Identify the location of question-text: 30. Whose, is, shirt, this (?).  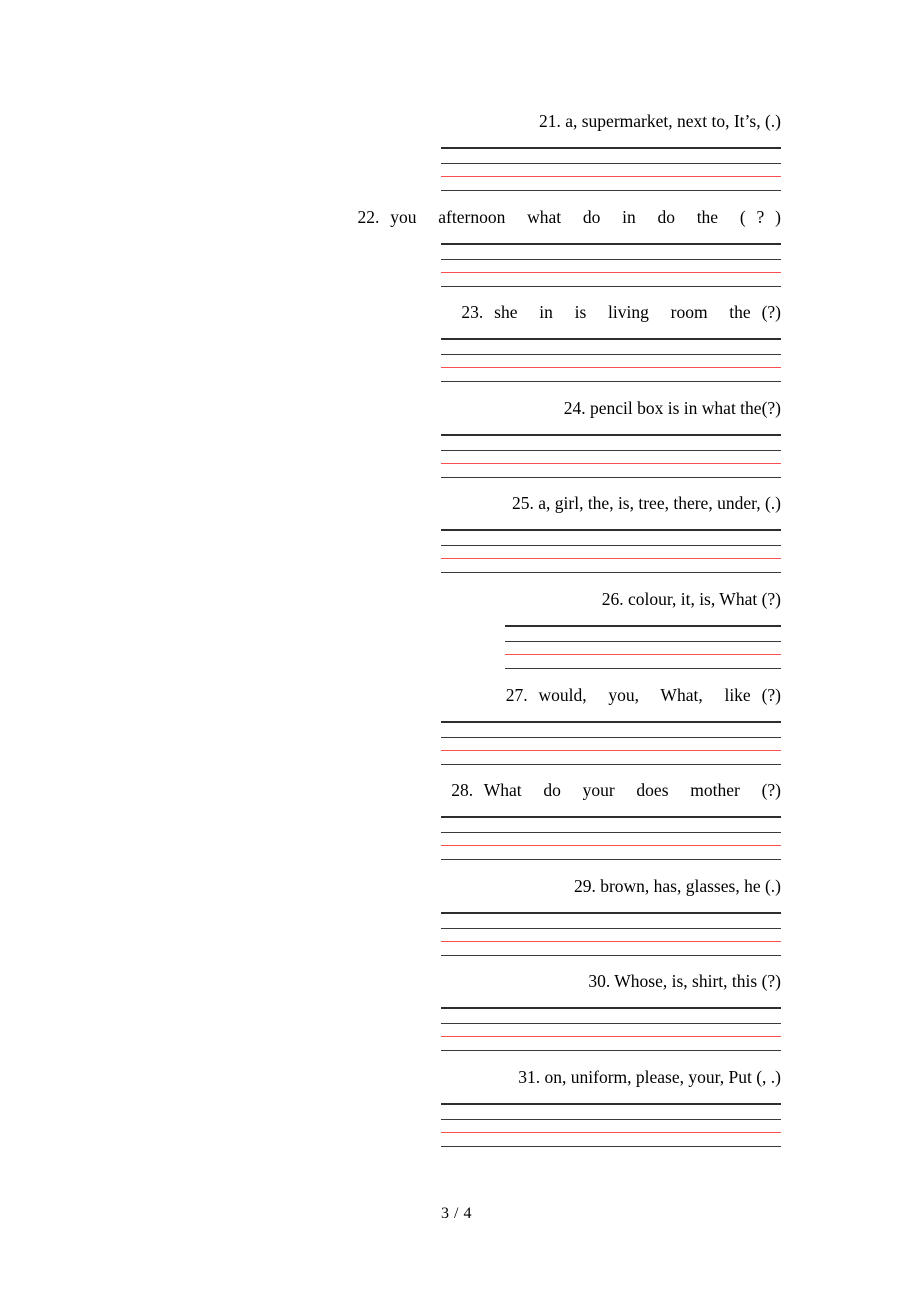
(684, 981).